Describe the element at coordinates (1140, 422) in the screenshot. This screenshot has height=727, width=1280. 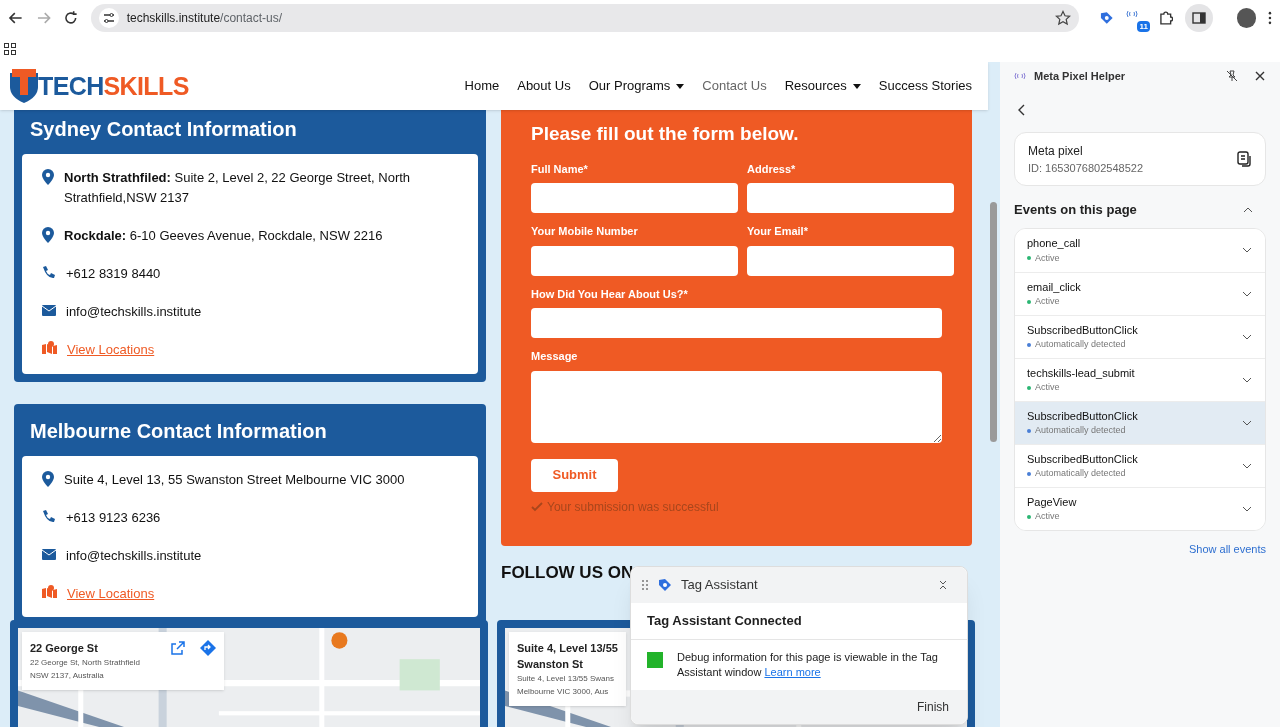
I see `event-row: SubscribedButtonClick Automatically detected` at that location.